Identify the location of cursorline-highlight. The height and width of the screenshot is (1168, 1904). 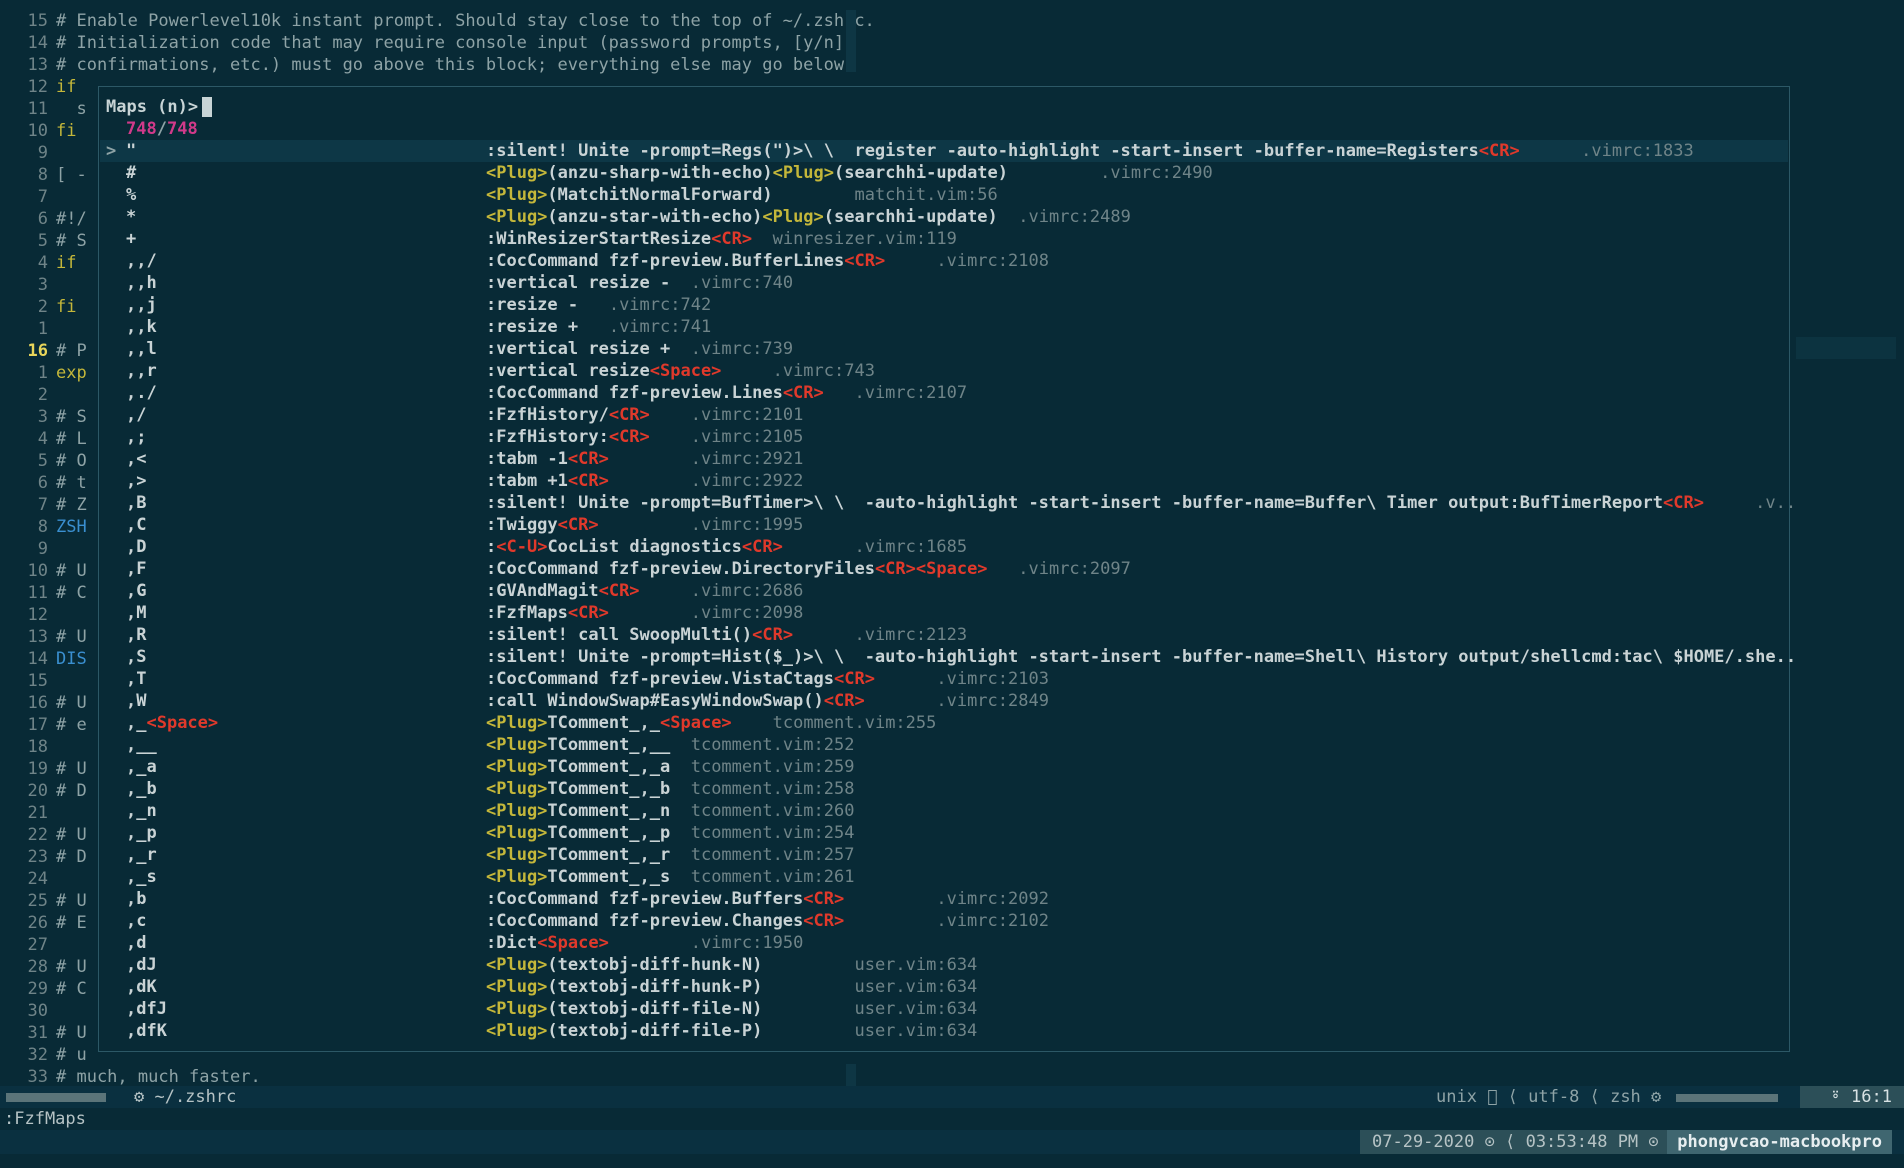
(1846, 348).